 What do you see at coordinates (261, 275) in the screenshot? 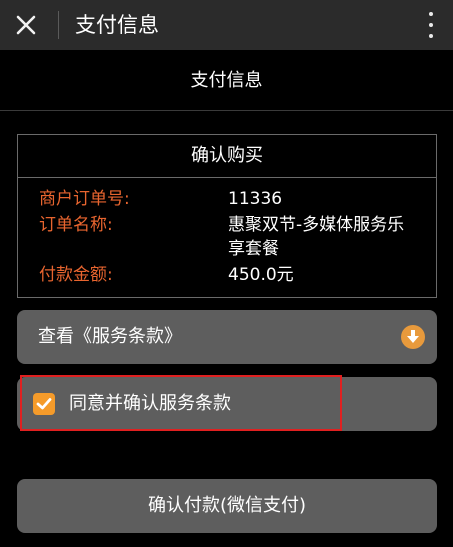
I see `order-amount-value: 450.0元` at bounding box center [261, 275].